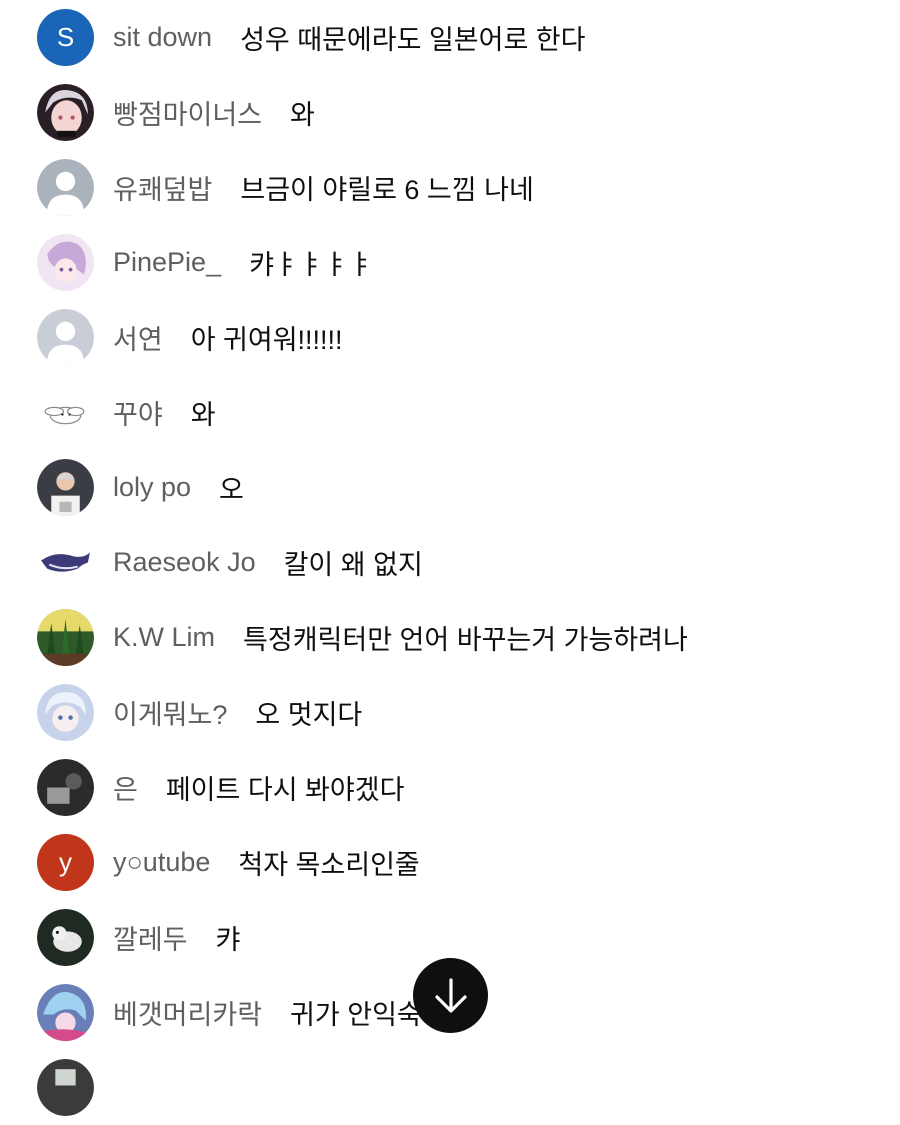 This screenshot has height=1125, width=900. Describe the element at coordinates (138, 337) in the screenshot. I see `author-name: 서연` at that location.